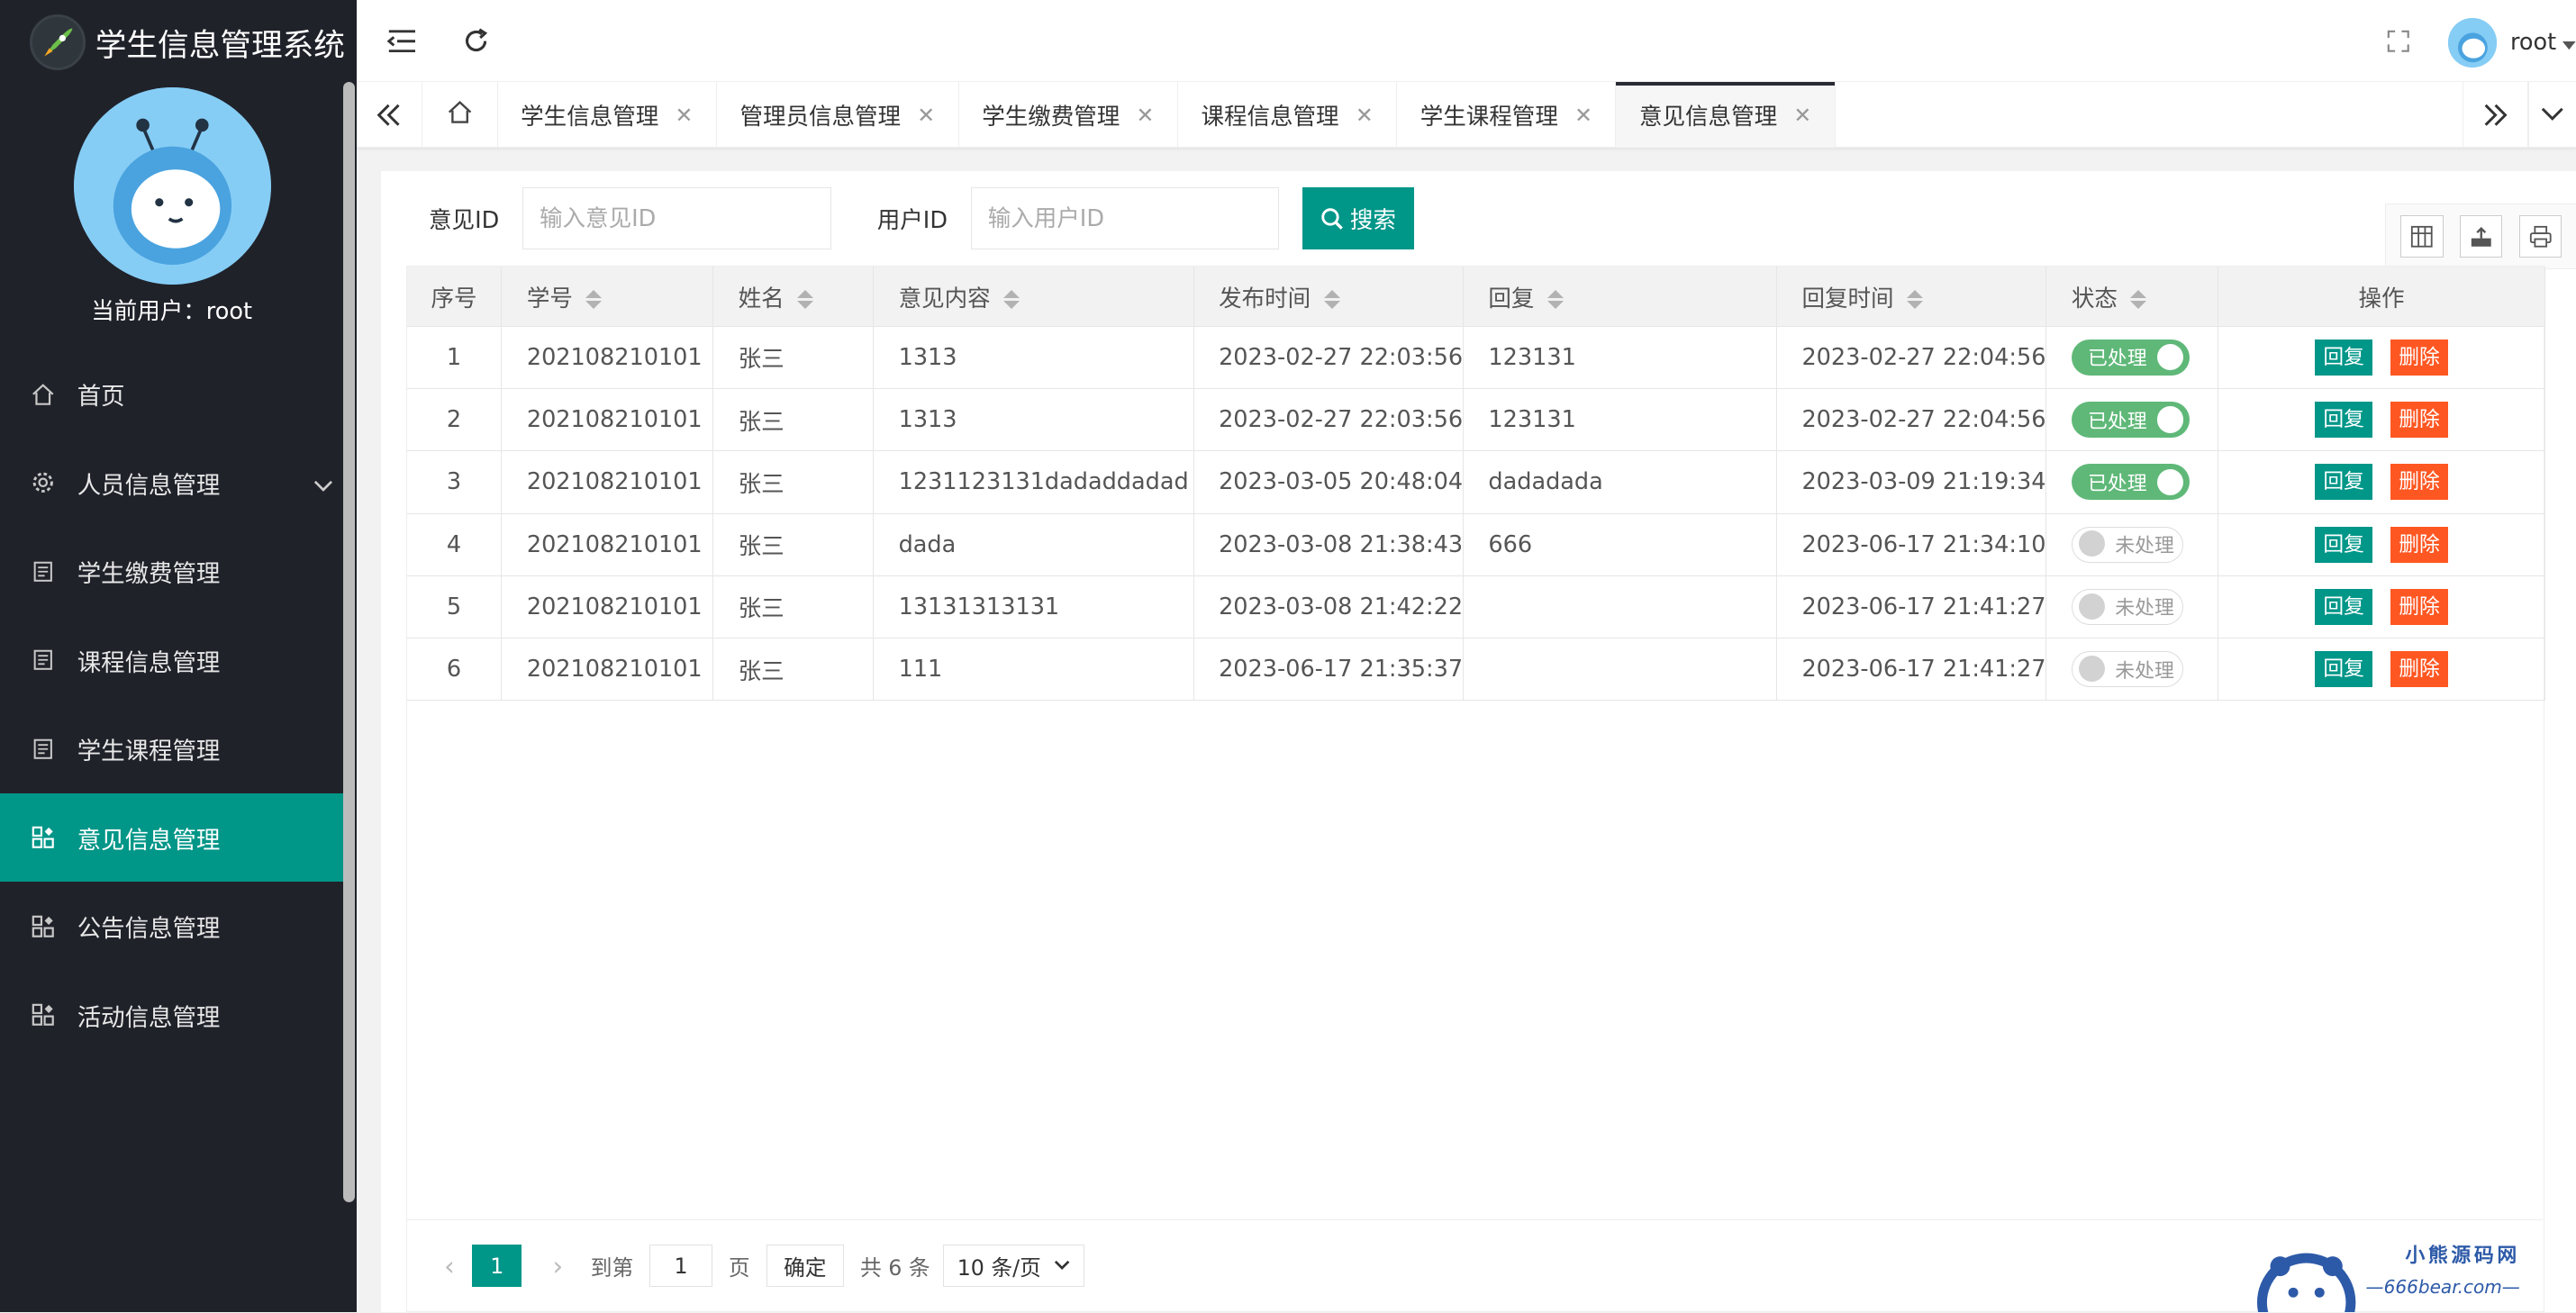 The height and width of the screenshot is (1313, 2576). I want to click on col-header-sid: 学号, so click(607, 297).